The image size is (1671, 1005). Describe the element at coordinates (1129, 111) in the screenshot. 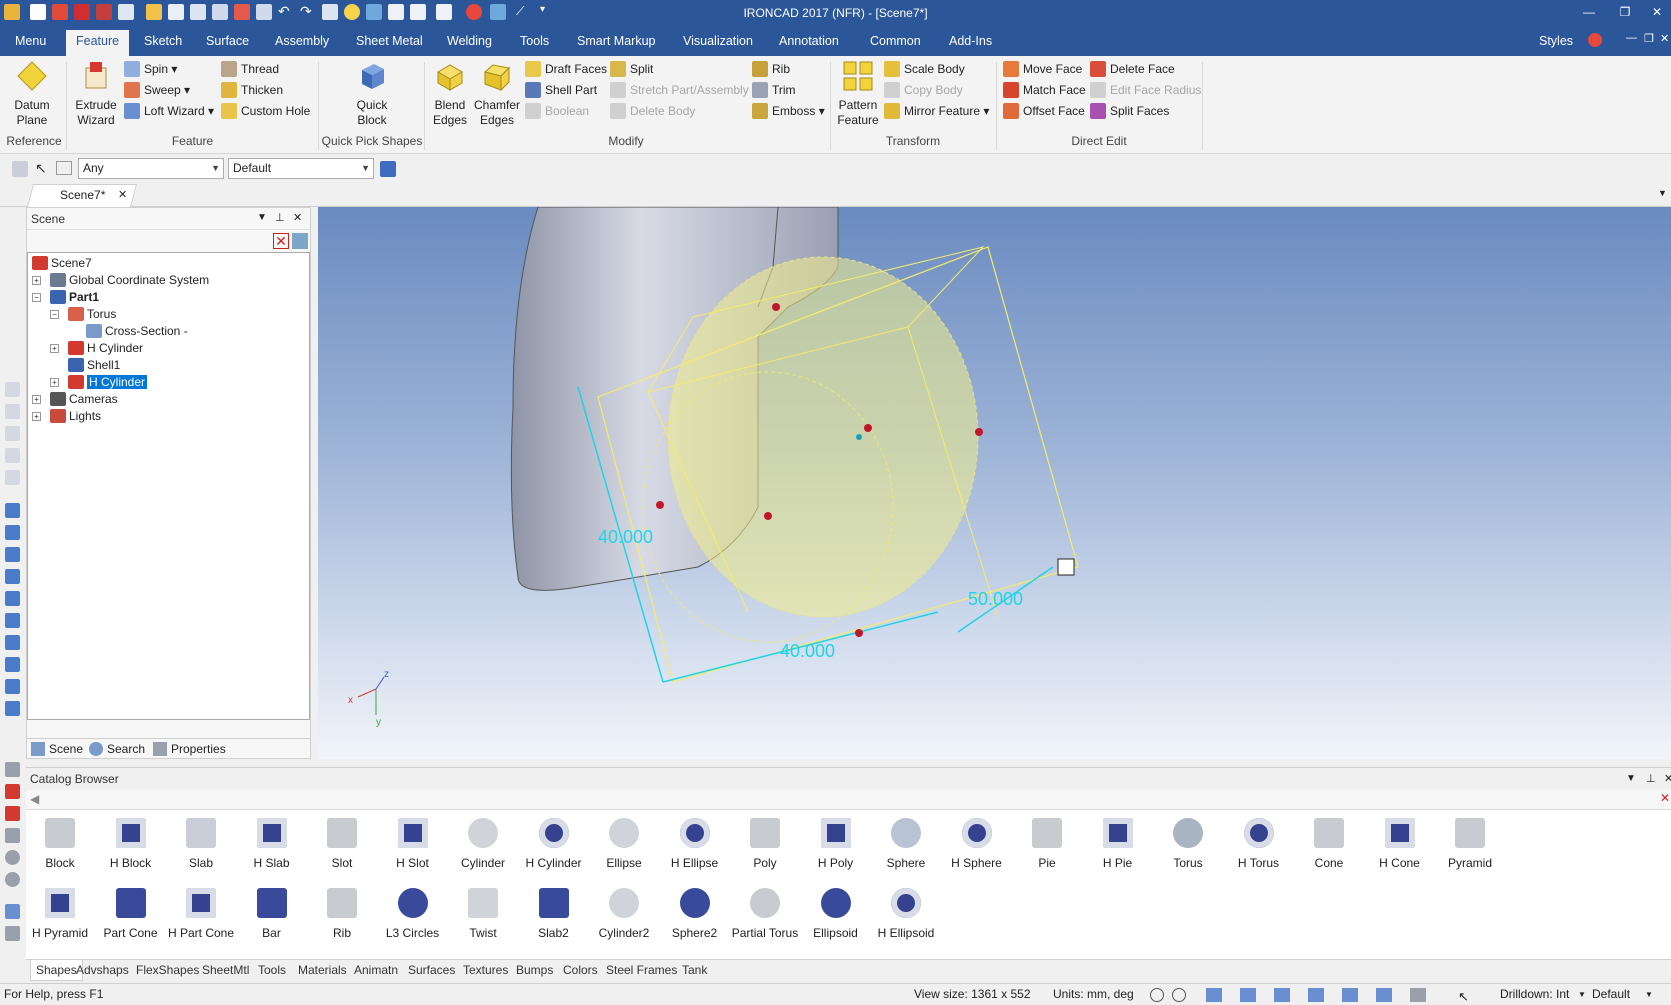

I see `split-faces-button: Split Faces` at that location.